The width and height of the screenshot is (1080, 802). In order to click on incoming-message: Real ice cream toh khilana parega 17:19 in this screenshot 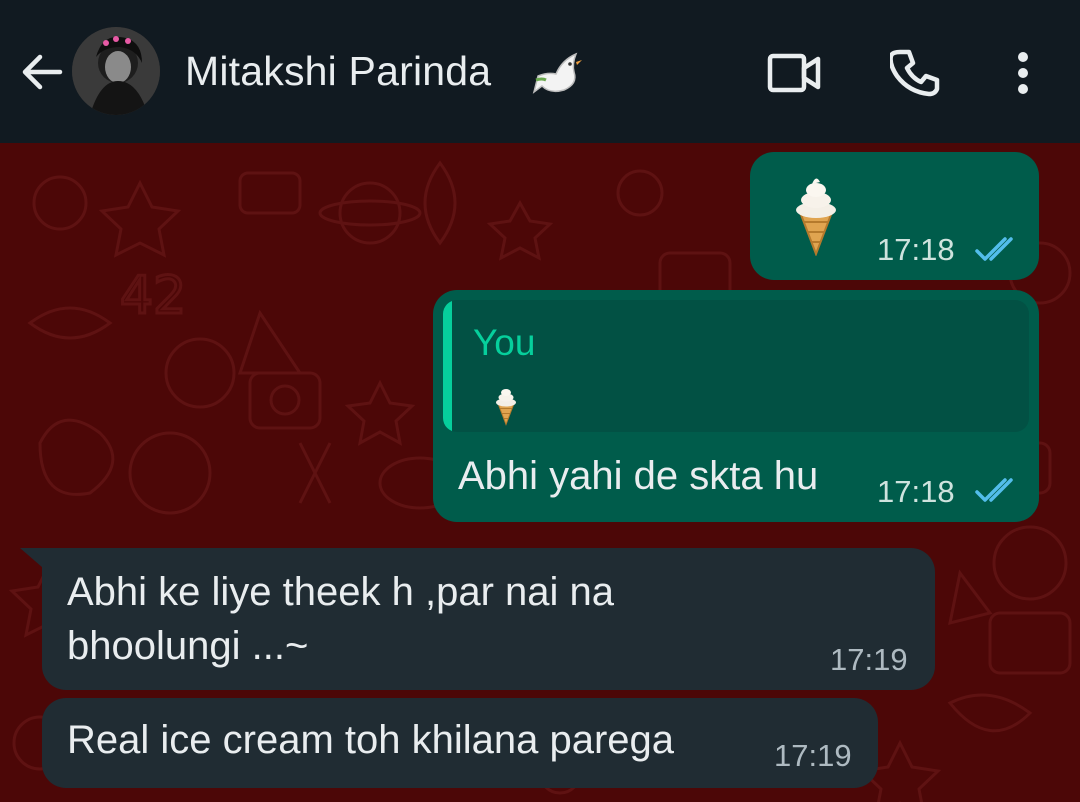, I will do `click(460, 743)`.